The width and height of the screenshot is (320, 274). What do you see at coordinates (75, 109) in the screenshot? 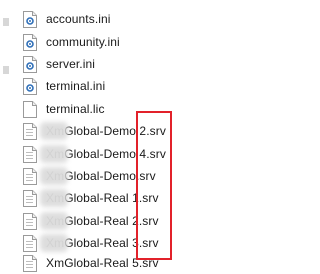
I see `file-name: terminal.lic` at bounding box center [75, 109].